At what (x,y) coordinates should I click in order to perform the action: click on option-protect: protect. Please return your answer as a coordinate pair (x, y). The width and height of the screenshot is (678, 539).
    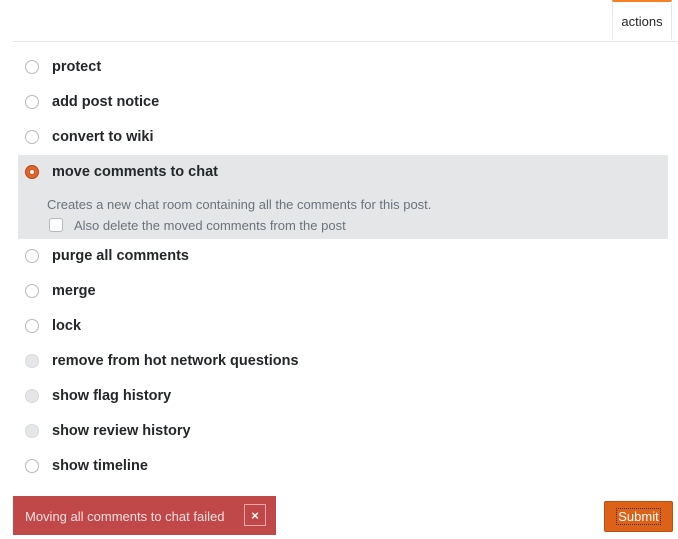
    Looking at the image, I should click on (343, 67).